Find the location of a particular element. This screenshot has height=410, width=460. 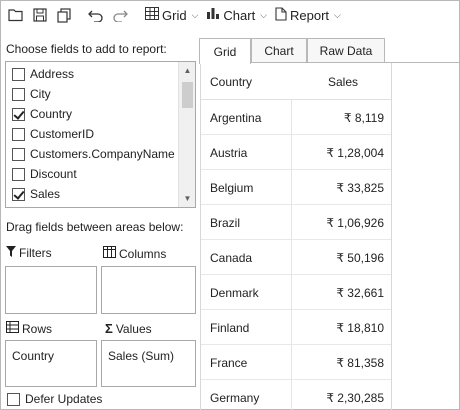

row-sales: ₹ 1,28,004 is located at coordinates (355, 153).